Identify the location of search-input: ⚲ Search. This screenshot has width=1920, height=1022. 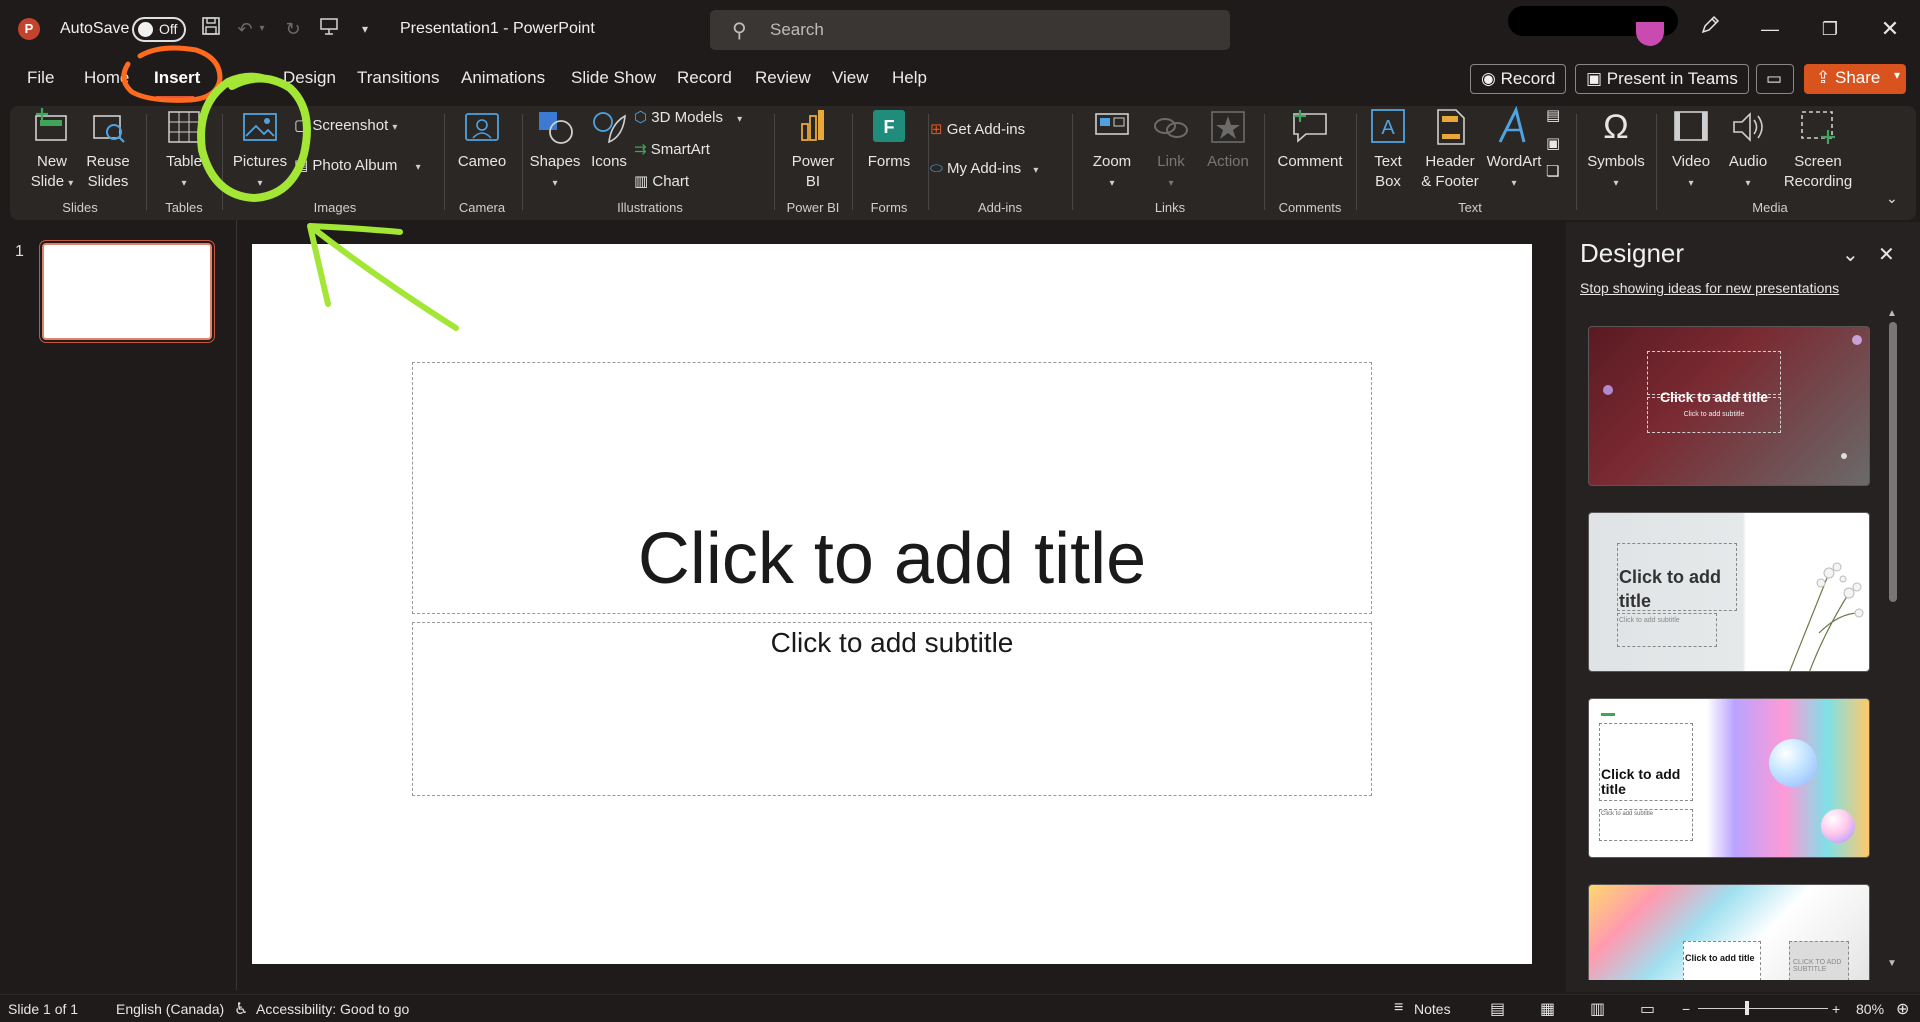
(970, 30).